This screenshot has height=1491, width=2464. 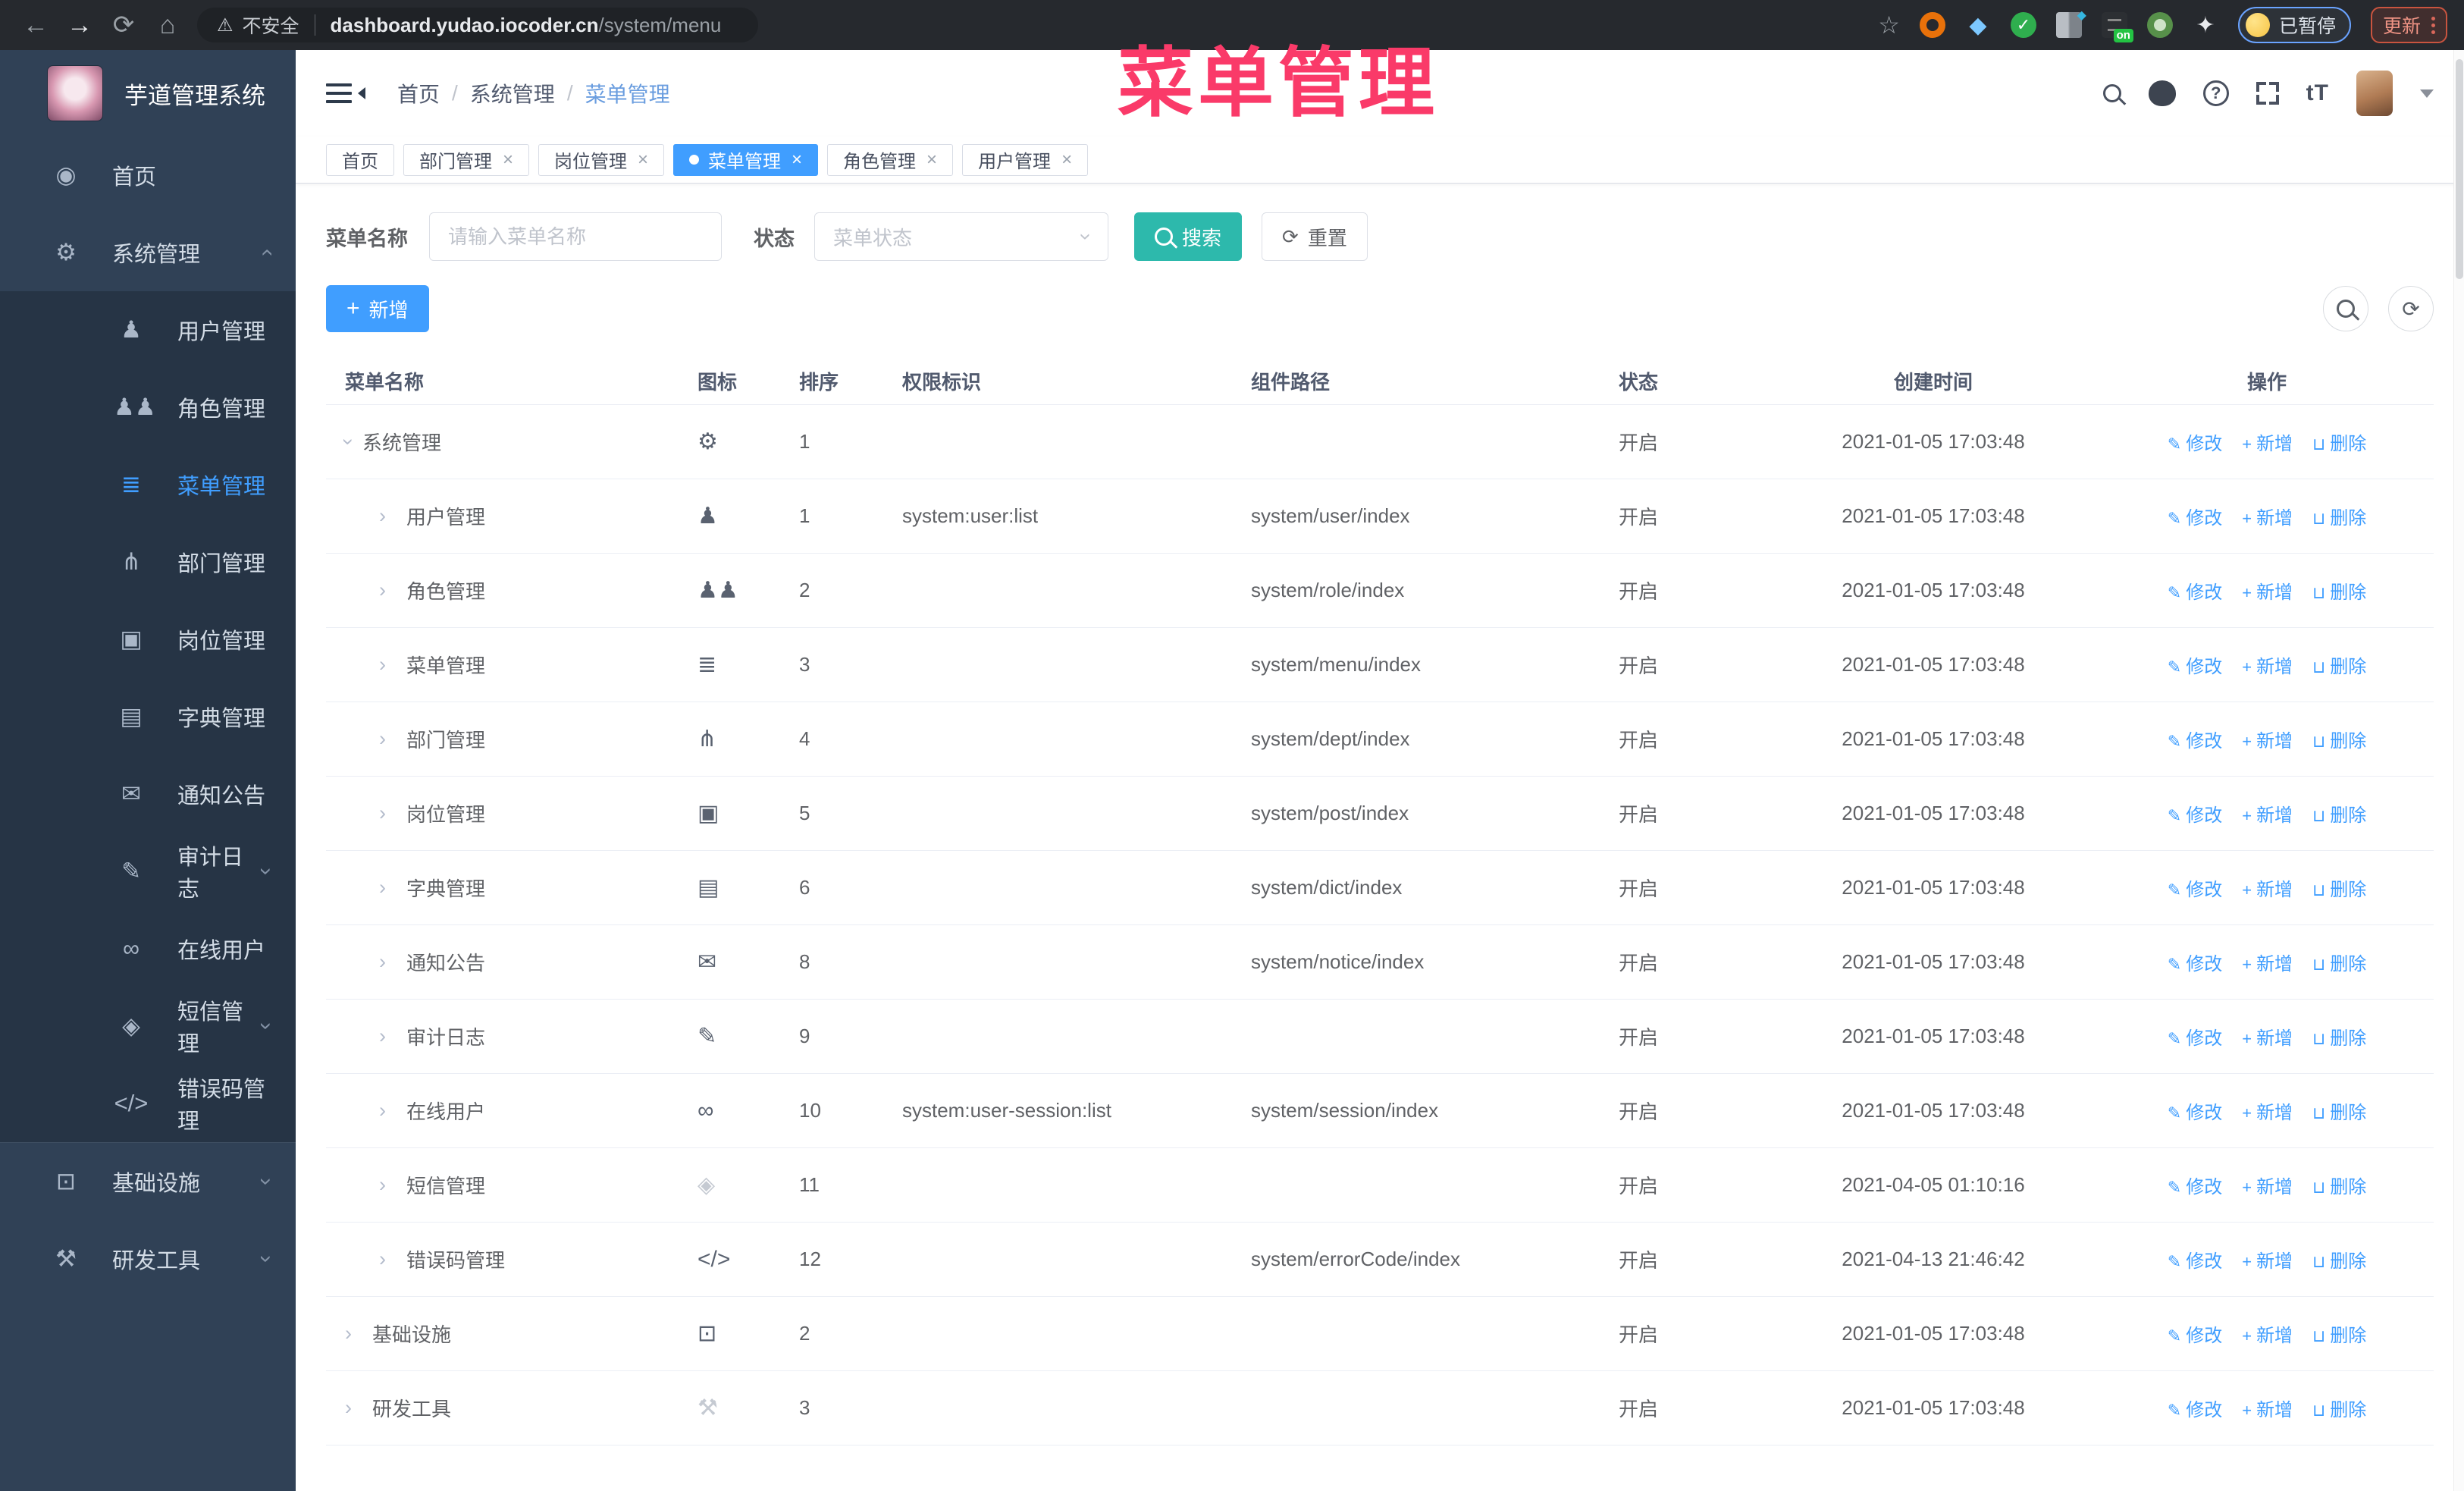 What do you see at coordinates (148, 871) in the screenshot?
I see `sidebar-item-audit: ✎ 审计日志 ›` at bounding box center [148, 871].